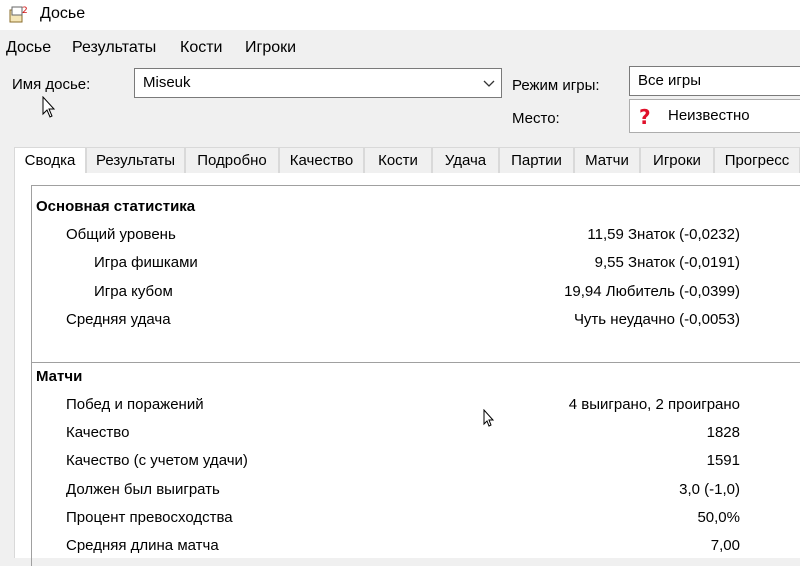  What do you see at coordinates (556, 85) in the screenshot?
I see `game-mode-label: Режим игры:` at bounding box center [556, 85].